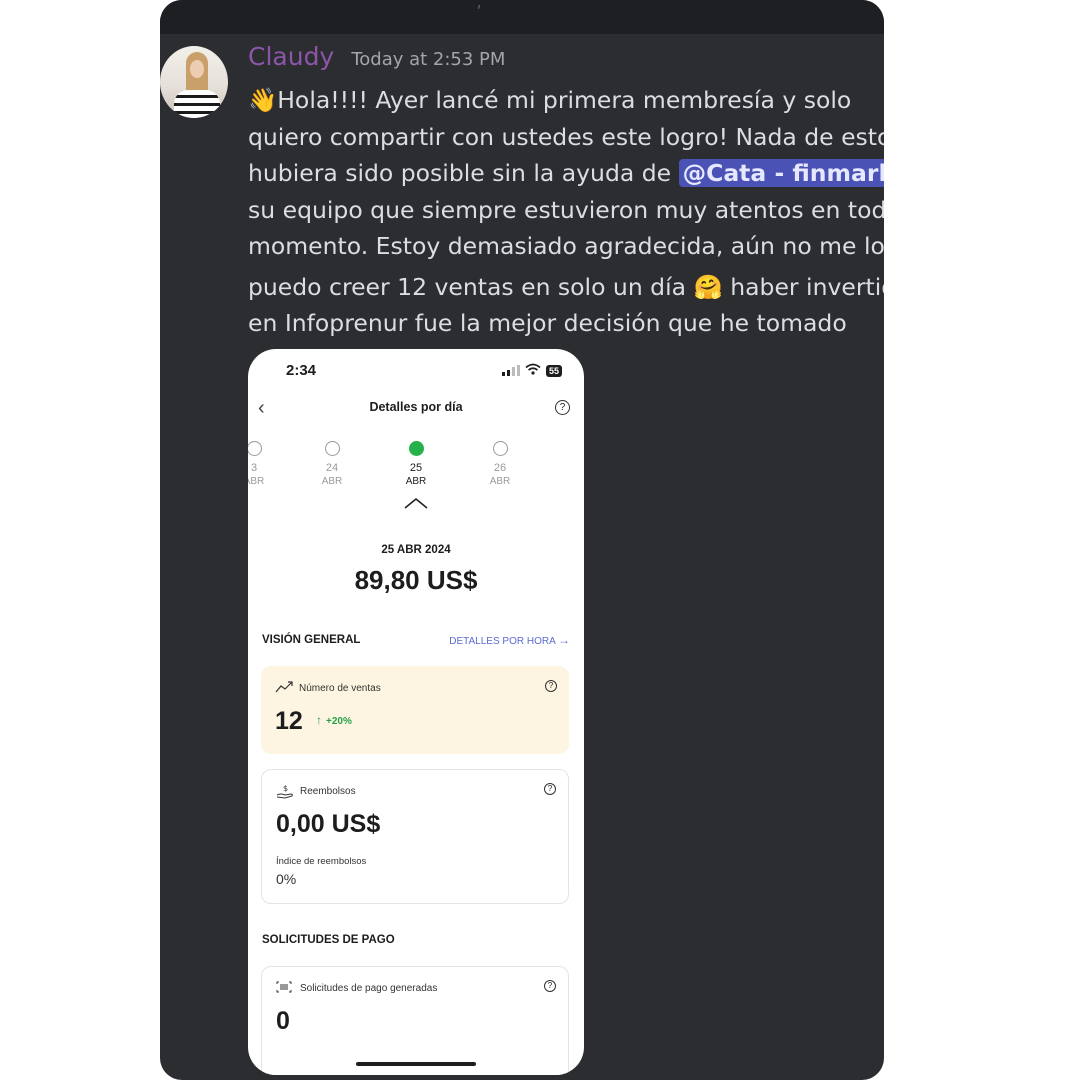 The image size is (1080, 1080). I want to click on money-hand-icon: $, so click(285, 791).